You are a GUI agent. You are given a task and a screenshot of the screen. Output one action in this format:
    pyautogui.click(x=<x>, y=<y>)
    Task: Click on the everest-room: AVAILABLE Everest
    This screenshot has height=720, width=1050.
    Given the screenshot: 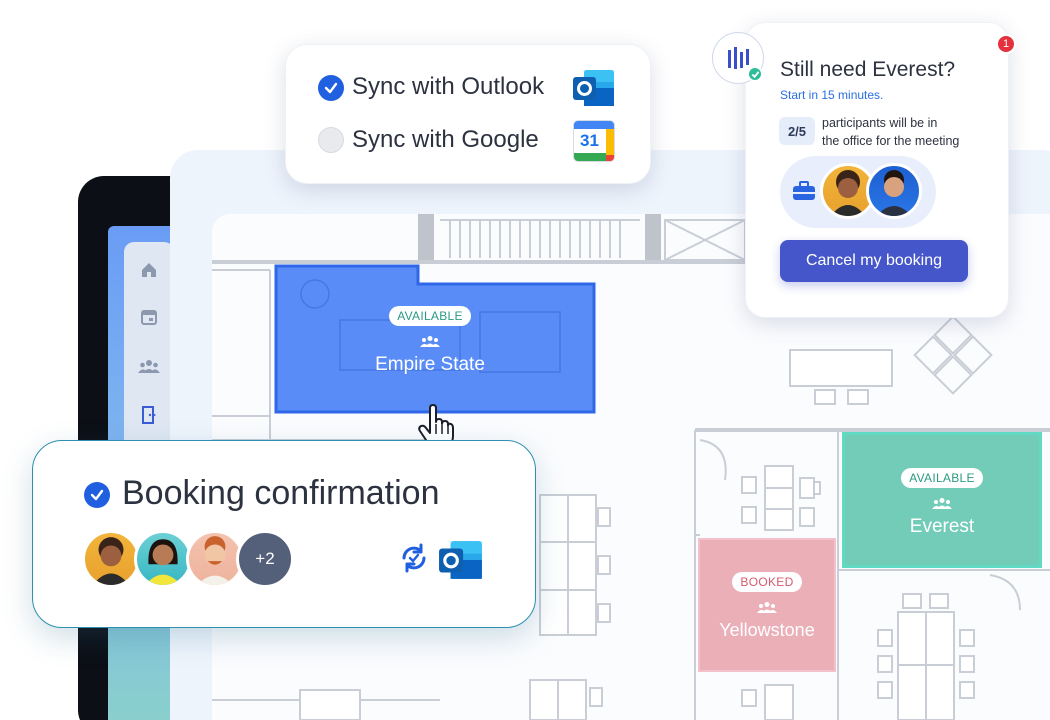 What is the action you would take?
    pyautogui.click(x=942, y=503)
    